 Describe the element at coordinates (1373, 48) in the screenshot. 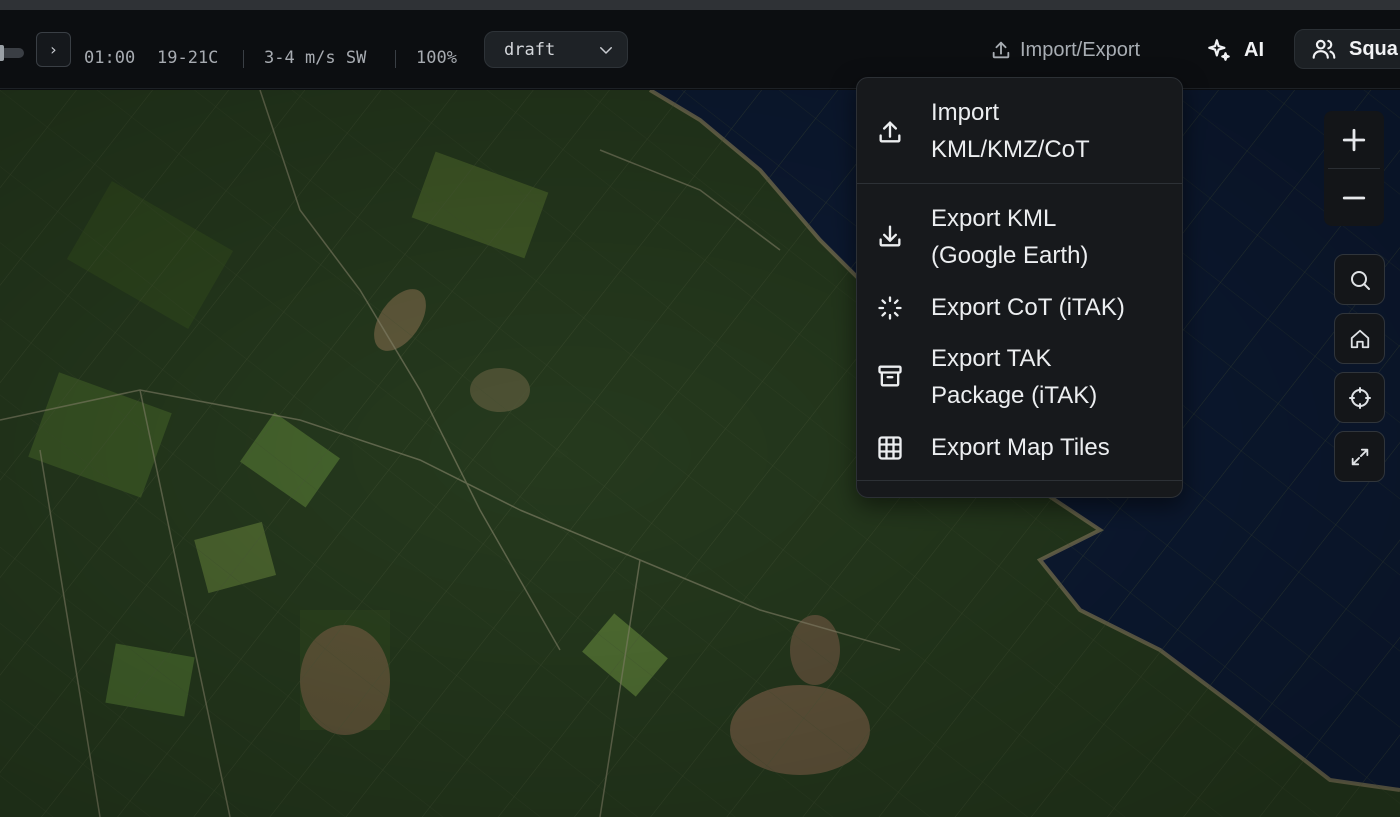

I see `squad-label: Squa` at that location.